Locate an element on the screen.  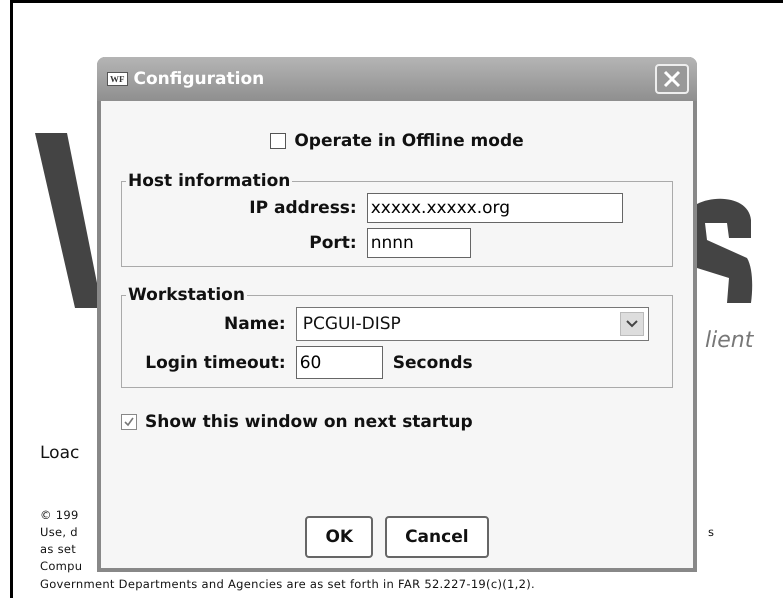
window-title: Configuration is located at coordinates (200, 79).